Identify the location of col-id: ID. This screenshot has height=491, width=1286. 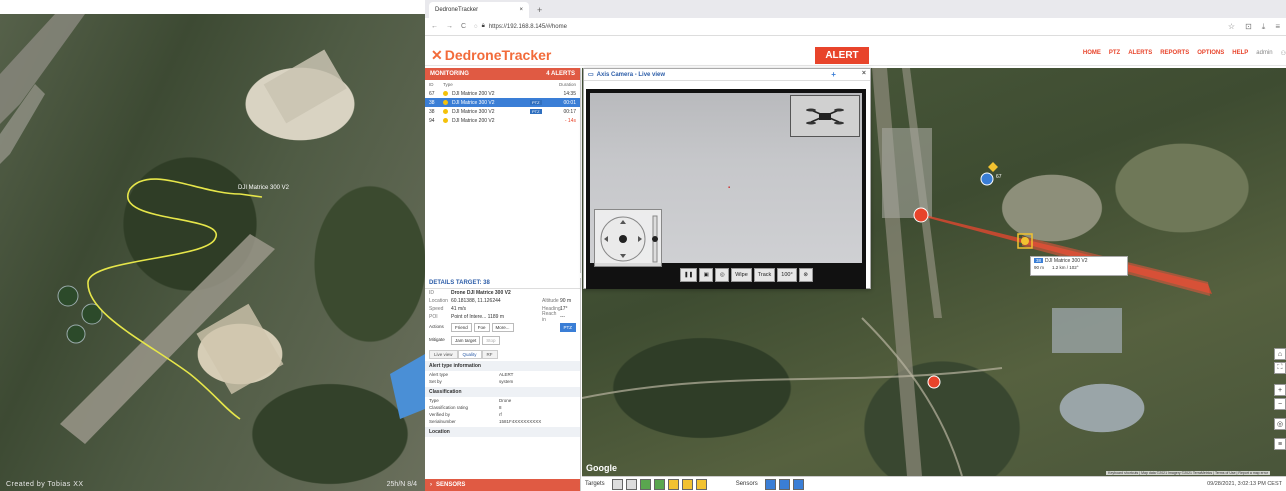
(436, 84).